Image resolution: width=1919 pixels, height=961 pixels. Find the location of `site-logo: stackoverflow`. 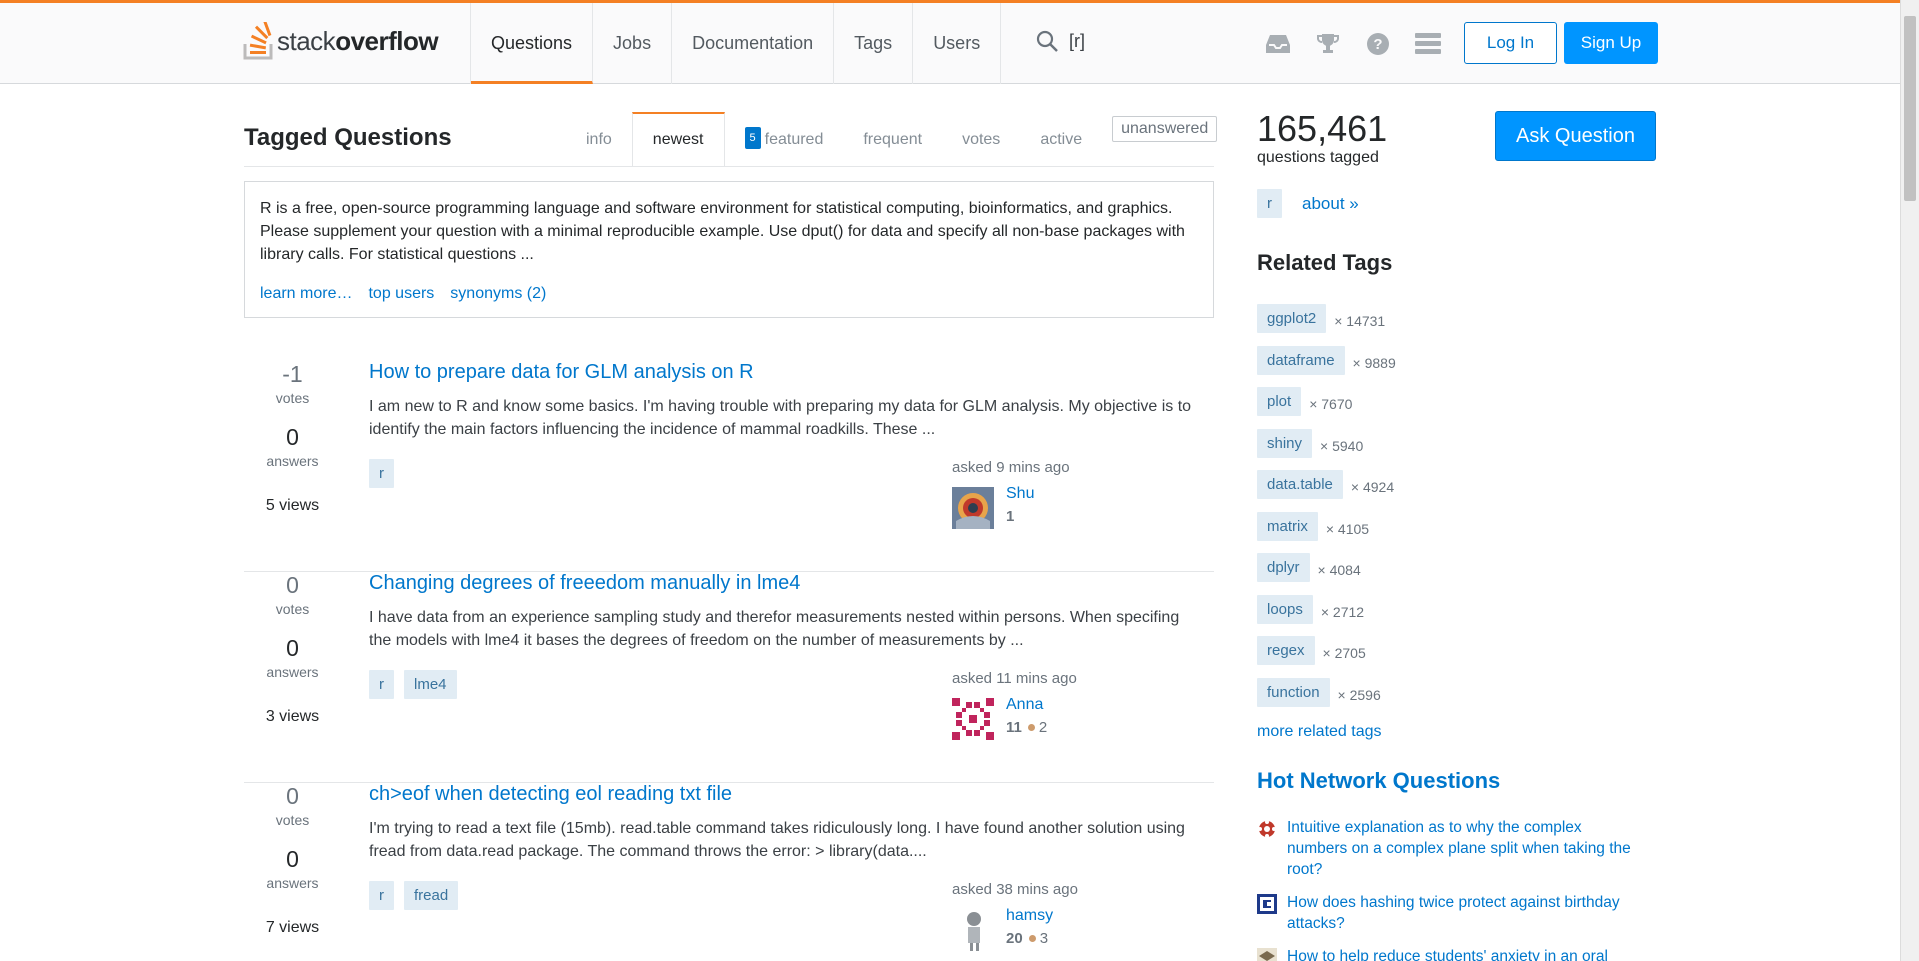

site-logo: stackoverflow is located at coordinates (341, 41).